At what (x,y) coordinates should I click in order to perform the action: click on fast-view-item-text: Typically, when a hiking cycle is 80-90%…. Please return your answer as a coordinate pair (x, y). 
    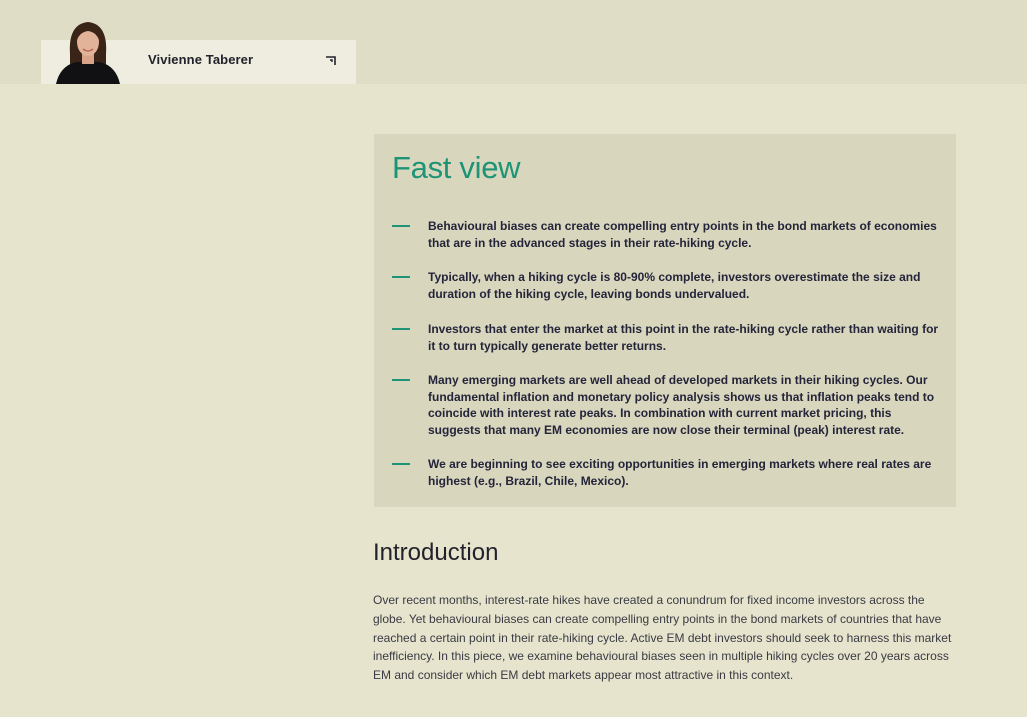
    Looking at the image, I should click on (674, 285).